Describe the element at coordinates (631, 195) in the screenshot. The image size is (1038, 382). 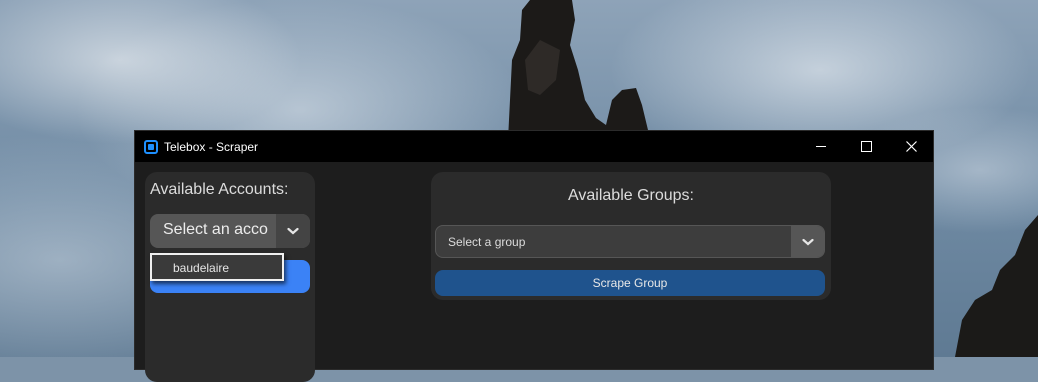
I see `groups-label: Available Groups:` at that location.